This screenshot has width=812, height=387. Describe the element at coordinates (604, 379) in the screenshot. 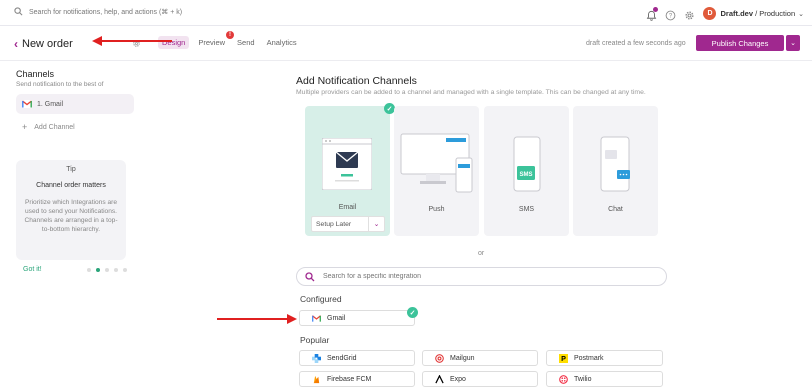

I see `integration-card-twilio: Twilio` at that location.